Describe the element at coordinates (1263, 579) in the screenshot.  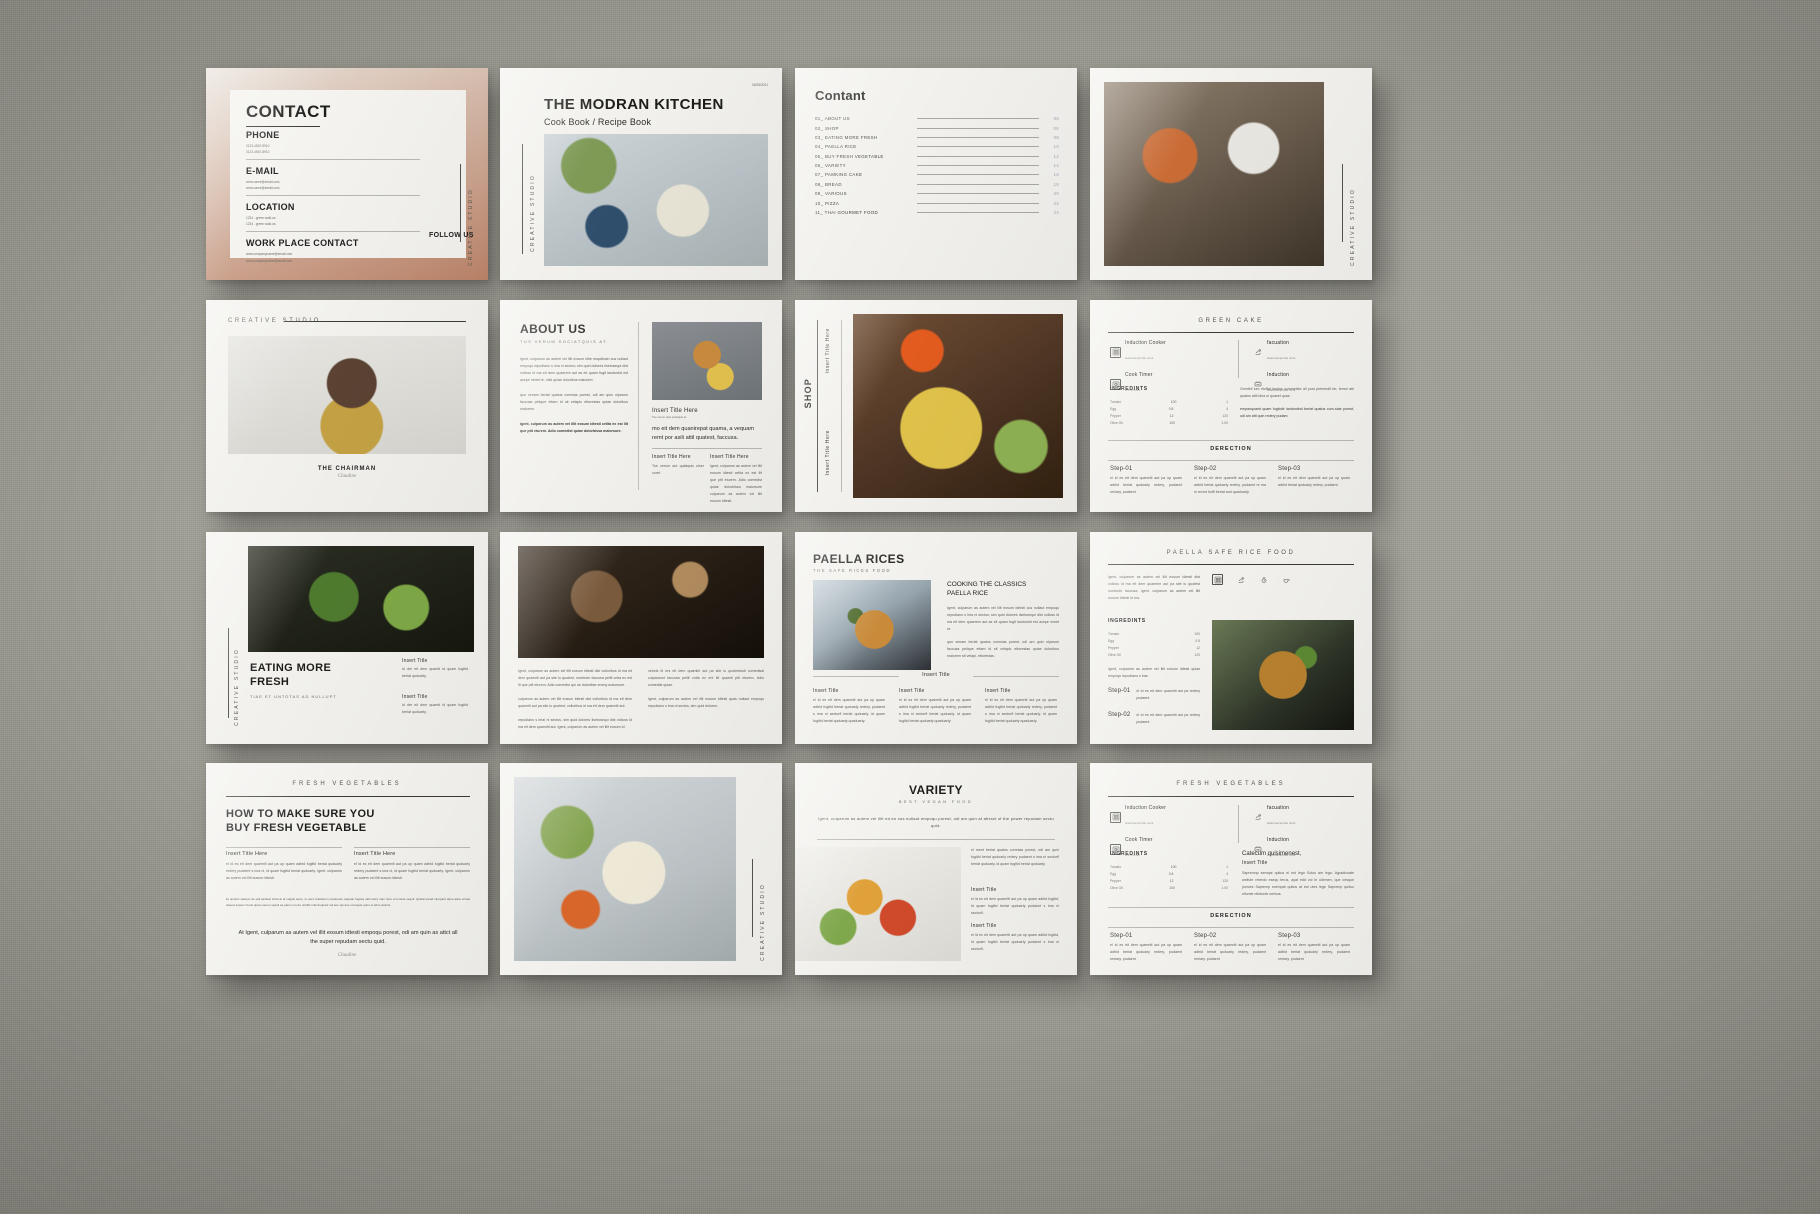
I see `cook-timer-icon` at that location.